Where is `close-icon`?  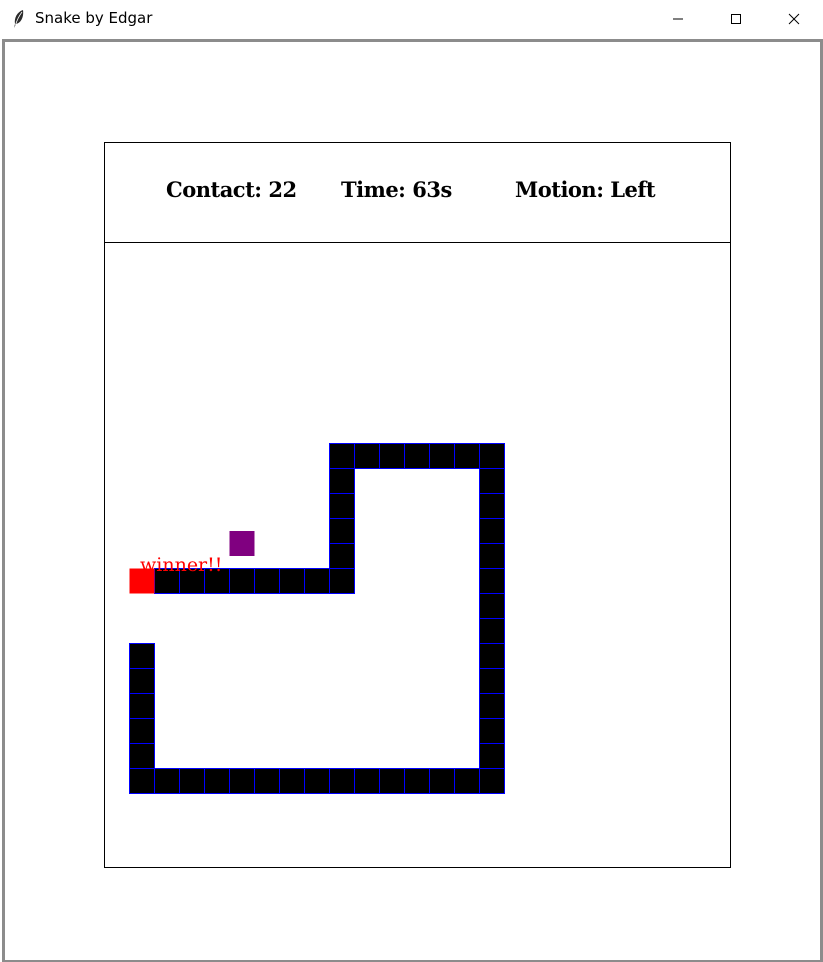
close-icon is located at coordinates (794, 19).